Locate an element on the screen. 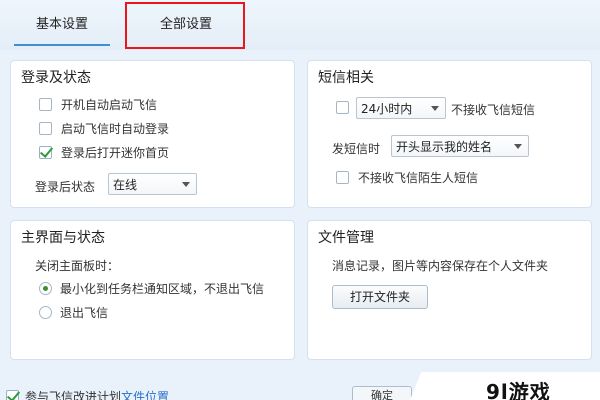  radio-icon is located at coordinates (45, 312).